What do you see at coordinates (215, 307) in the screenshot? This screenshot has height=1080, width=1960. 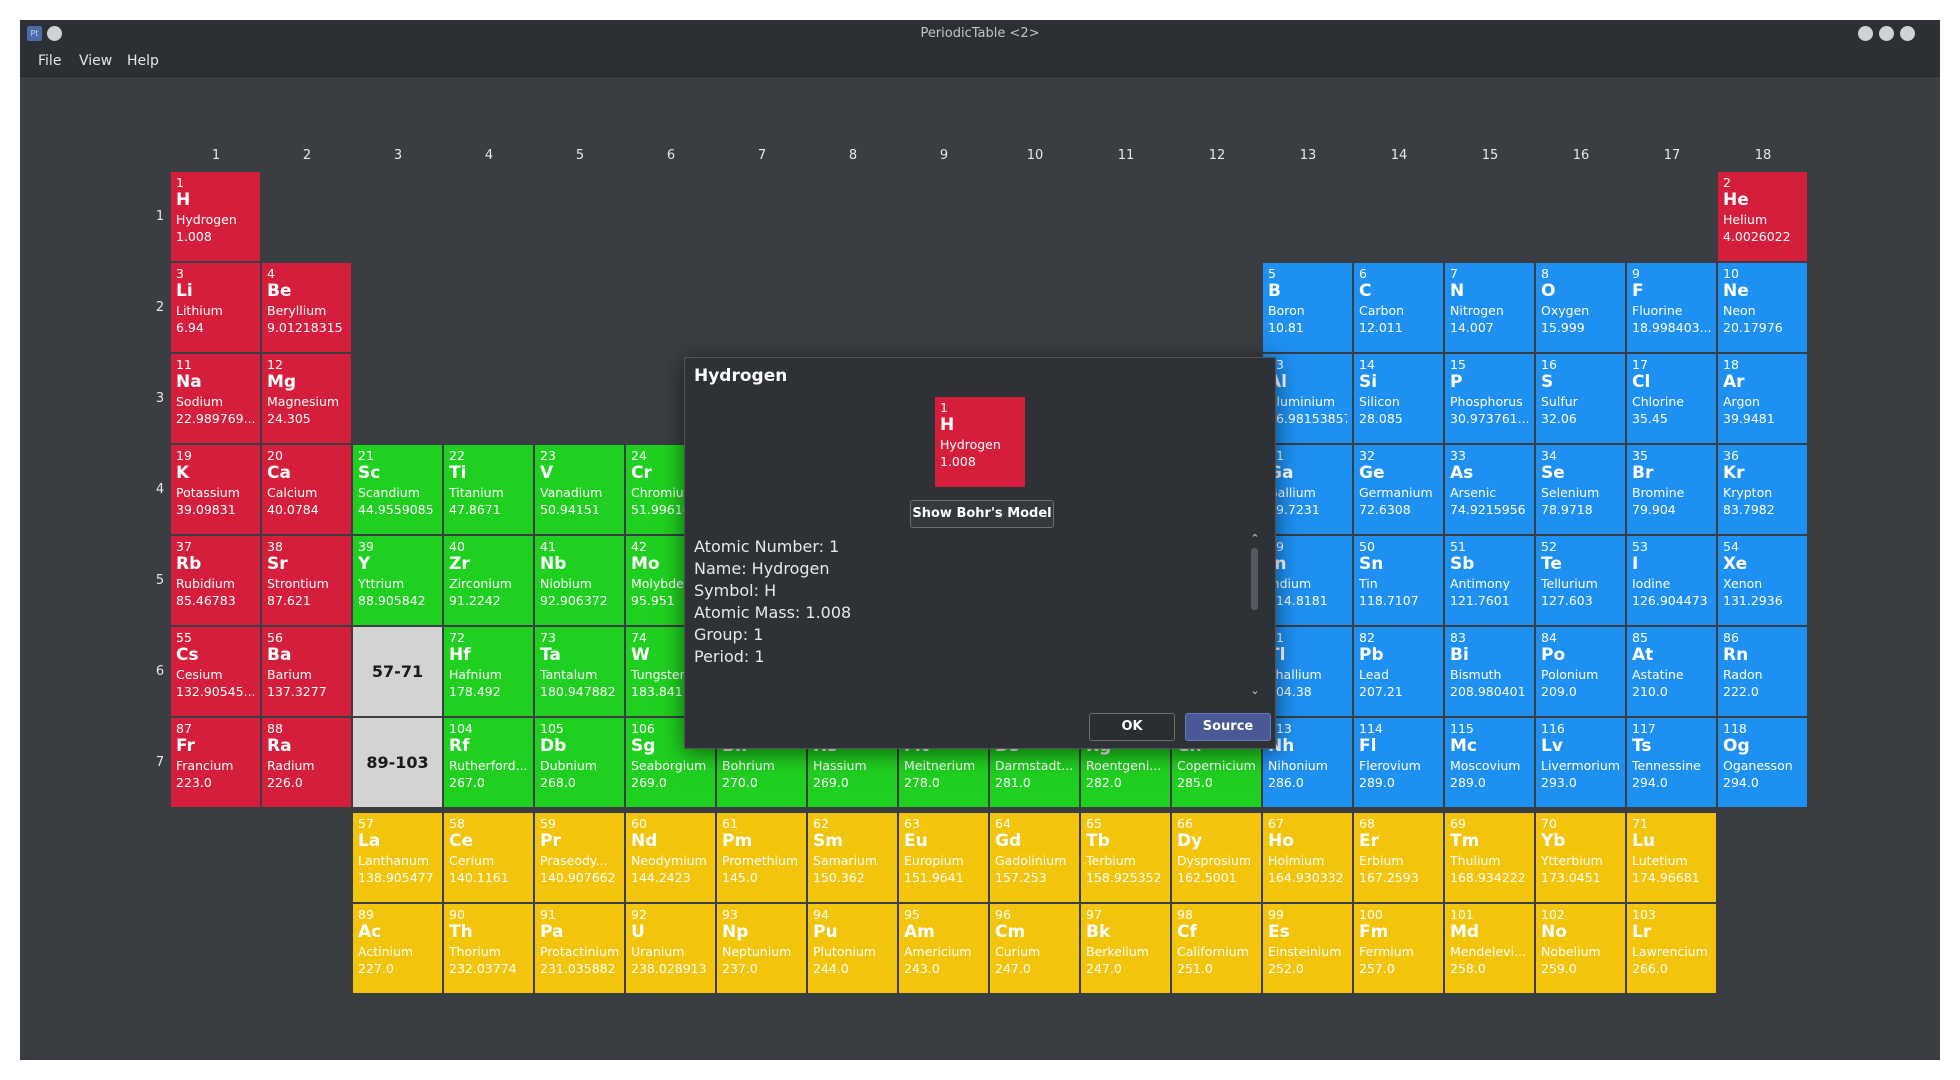 I see `element-tile: 3 Li Lithium 6.94` at bounding box center [215, 307].